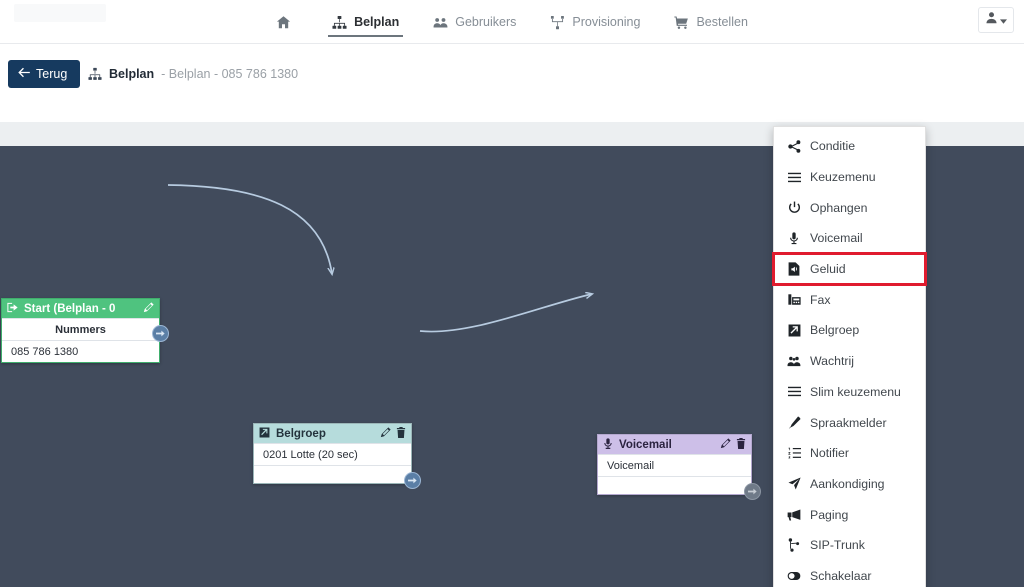 The width and height of the screenshot is (1024, 587). I want to click on nav-home, so click(287, 22).